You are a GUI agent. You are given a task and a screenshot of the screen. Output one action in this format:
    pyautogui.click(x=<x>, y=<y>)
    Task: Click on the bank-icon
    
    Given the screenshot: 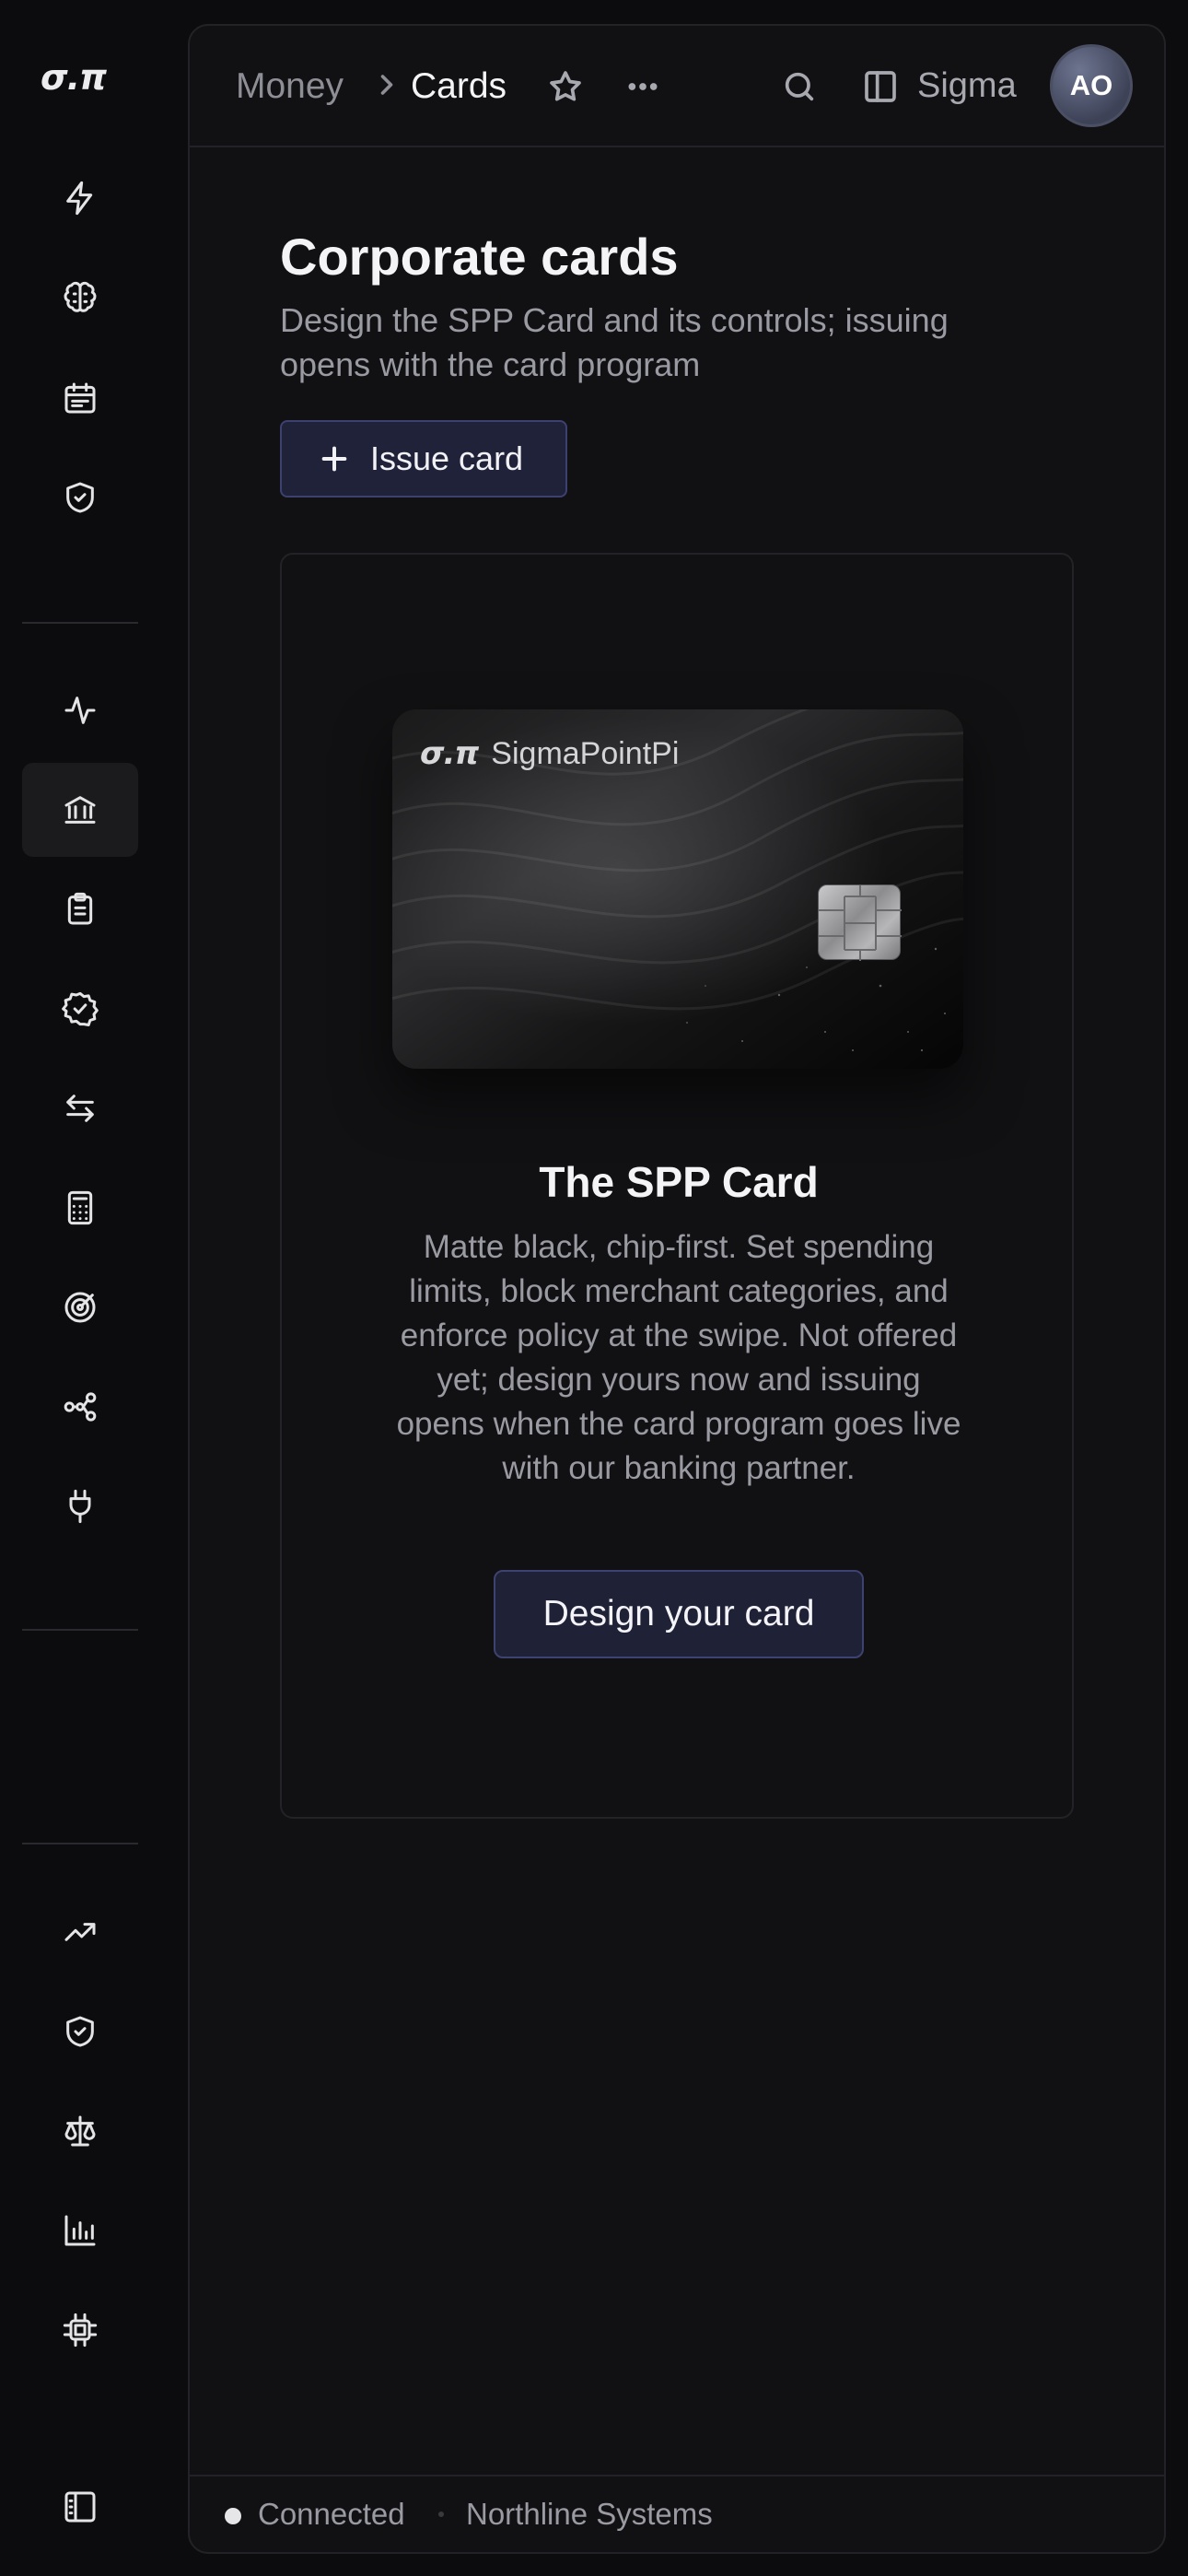 What is the action you would take?
    pyautogui.click(x=80, y=810)
    